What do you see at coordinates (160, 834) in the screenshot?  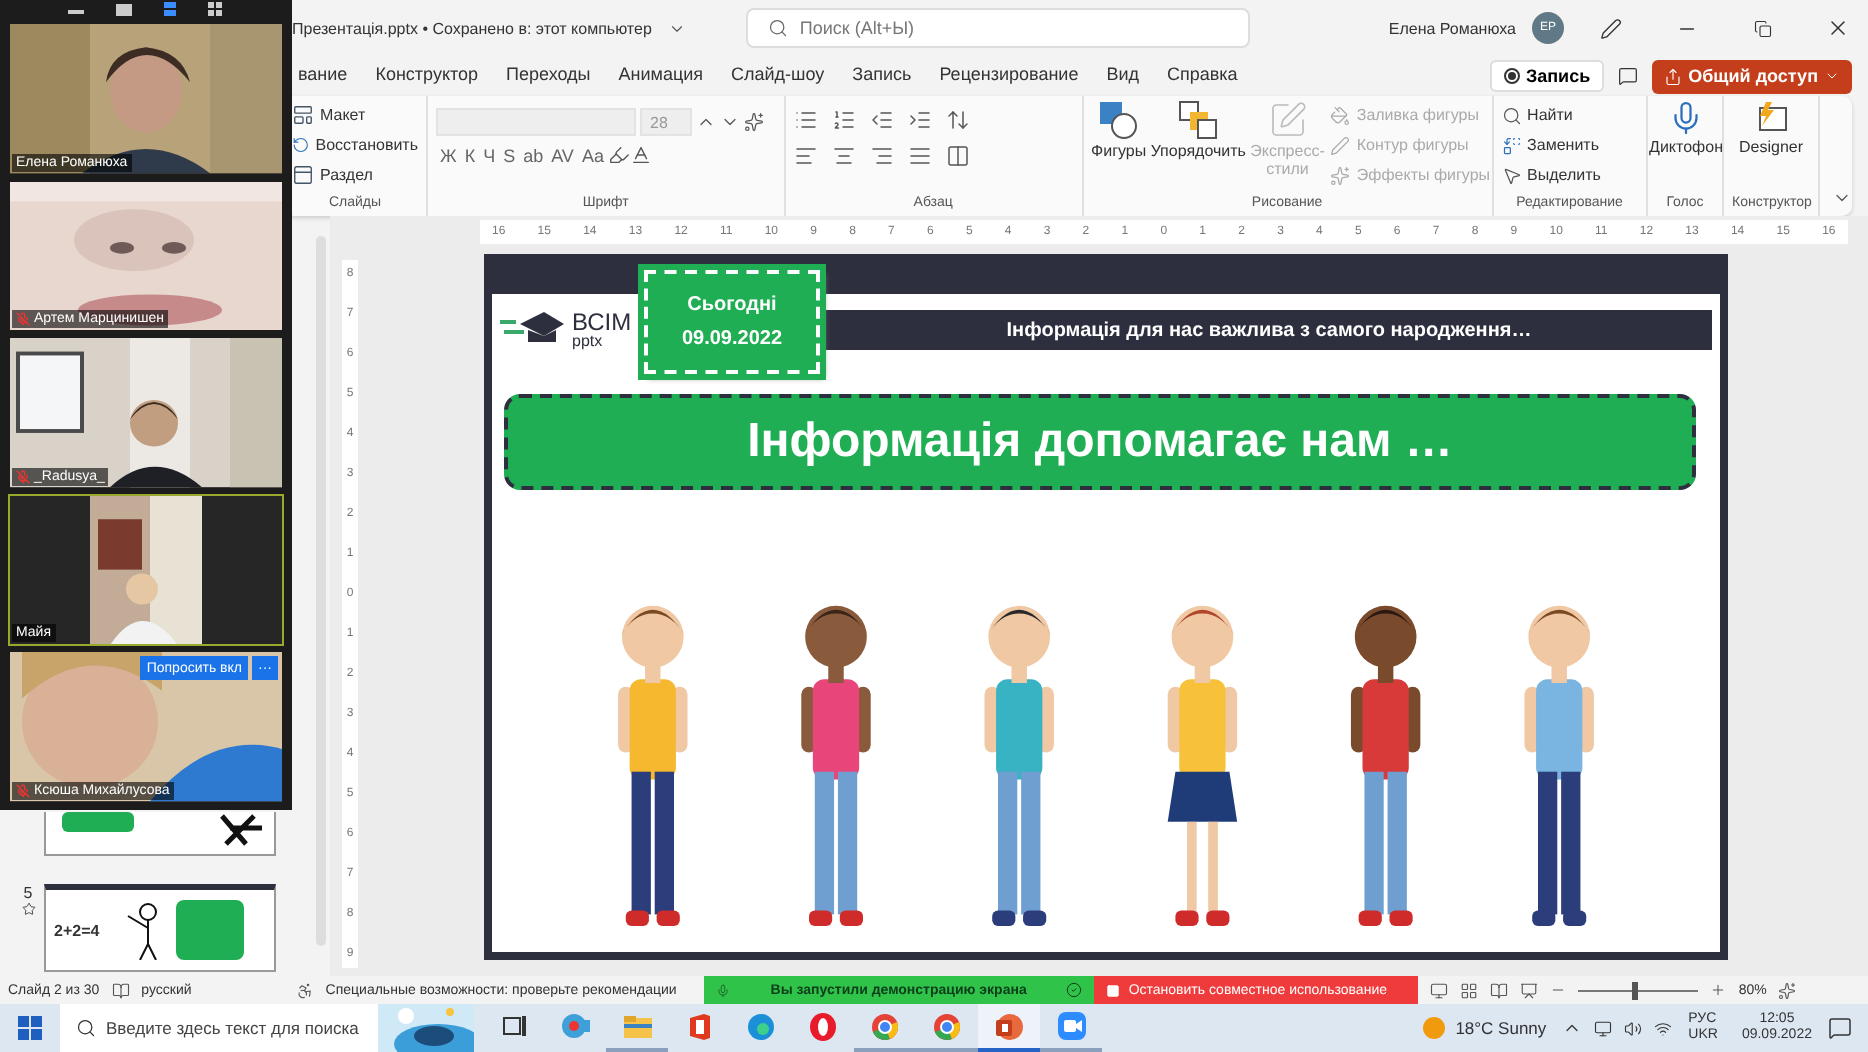 I see `slide-thumbnail` at bounding box center [160, 834].